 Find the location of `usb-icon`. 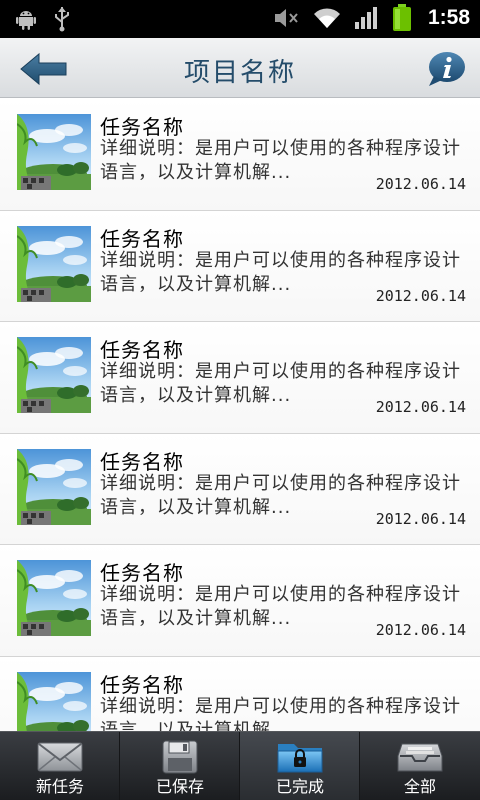

usb-icon is located at coordinates (62, 19).